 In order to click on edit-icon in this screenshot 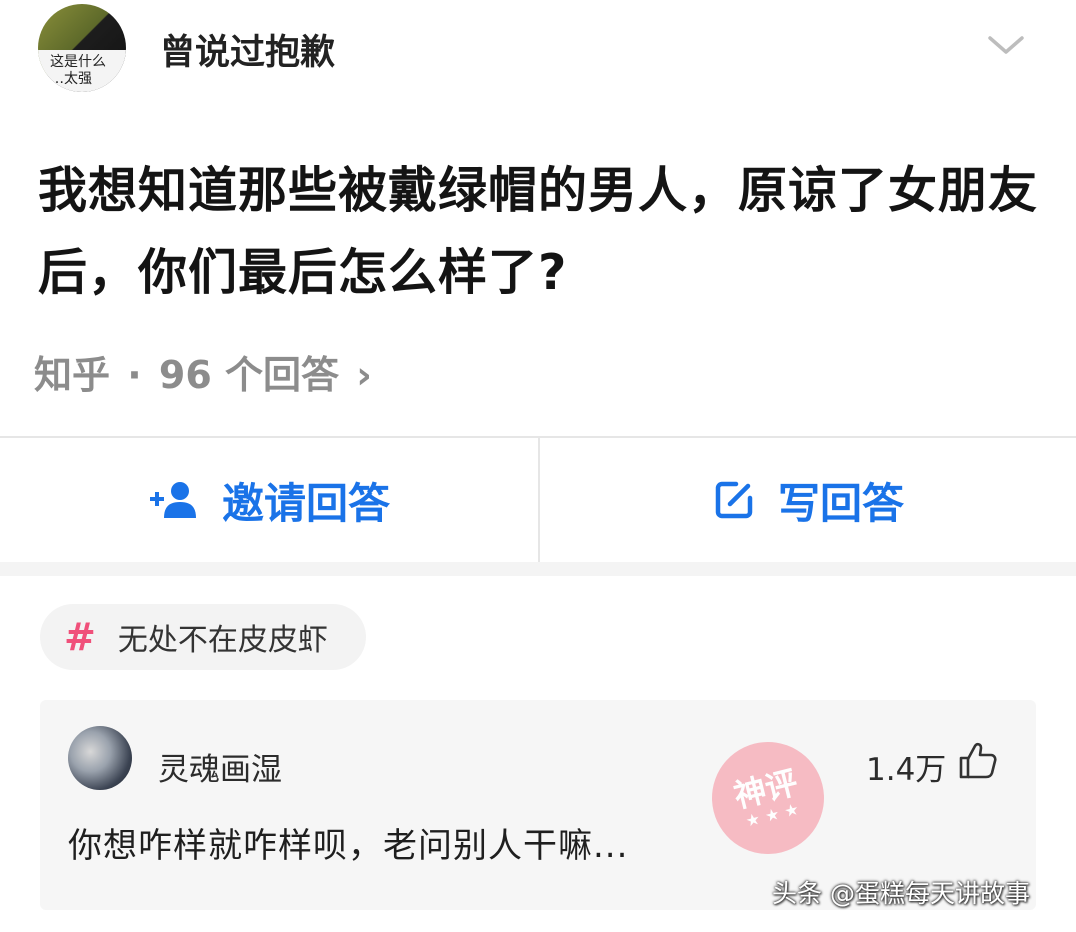, I will do `click(734, 500)`.